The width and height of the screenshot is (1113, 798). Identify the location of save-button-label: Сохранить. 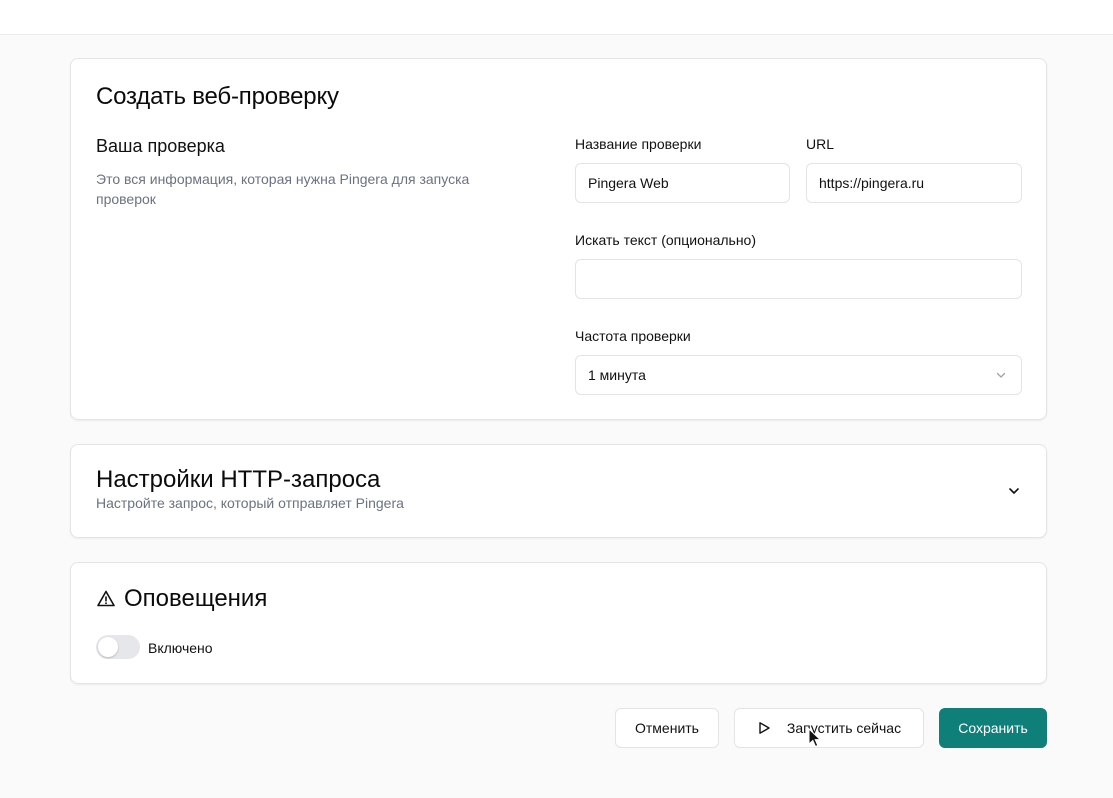
(993, 728).